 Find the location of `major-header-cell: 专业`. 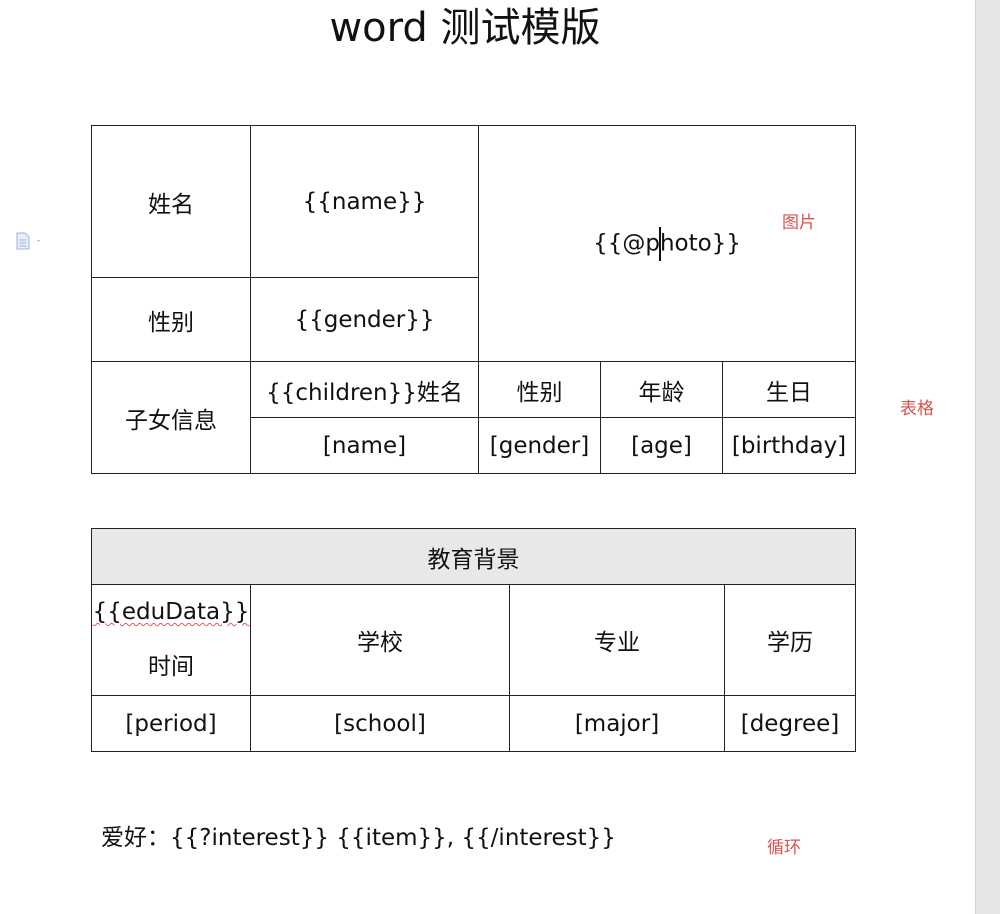

major-header-cell: 专业 is located at coordinates (617, 640).